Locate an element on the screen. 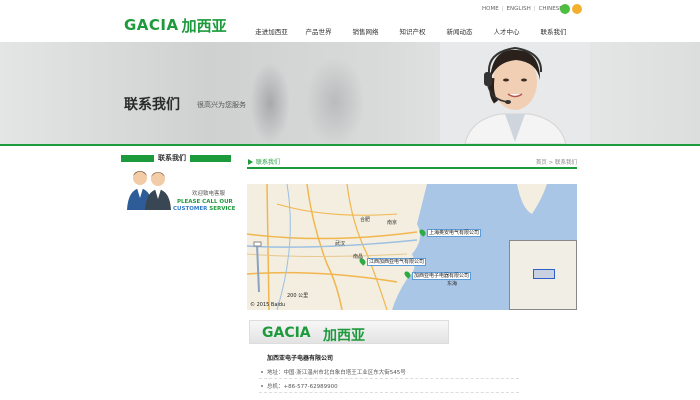 The image size is (700, 400). company-logo-mark: GACIA is located at coordinates (286, 333).